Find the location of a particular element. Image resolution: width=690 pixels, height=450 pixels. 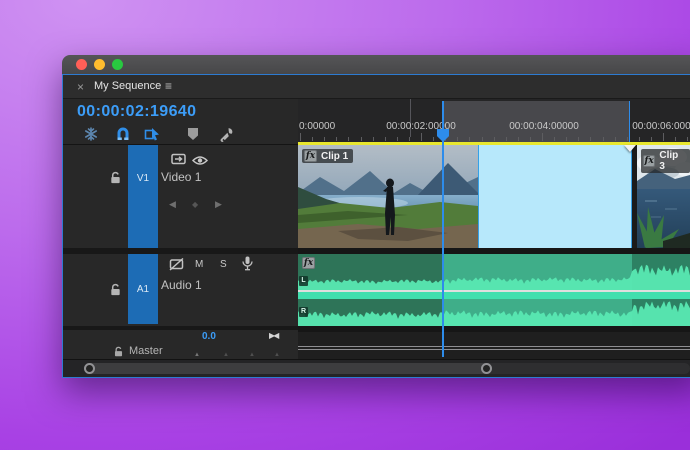

close-window-button is located at coordinates (81, 64).